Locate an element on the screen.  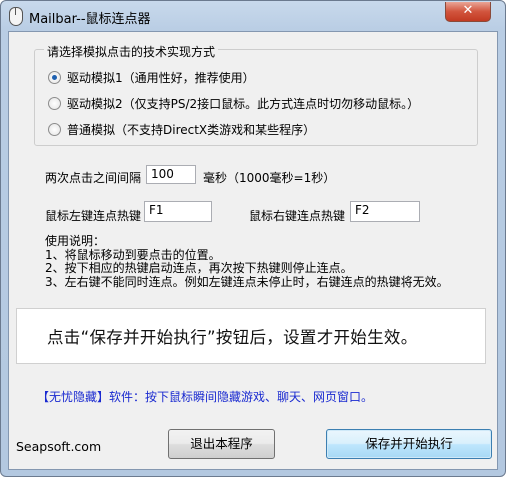
save-and-start-button: 保存并开始执行 is located at coordinates (409, 444).